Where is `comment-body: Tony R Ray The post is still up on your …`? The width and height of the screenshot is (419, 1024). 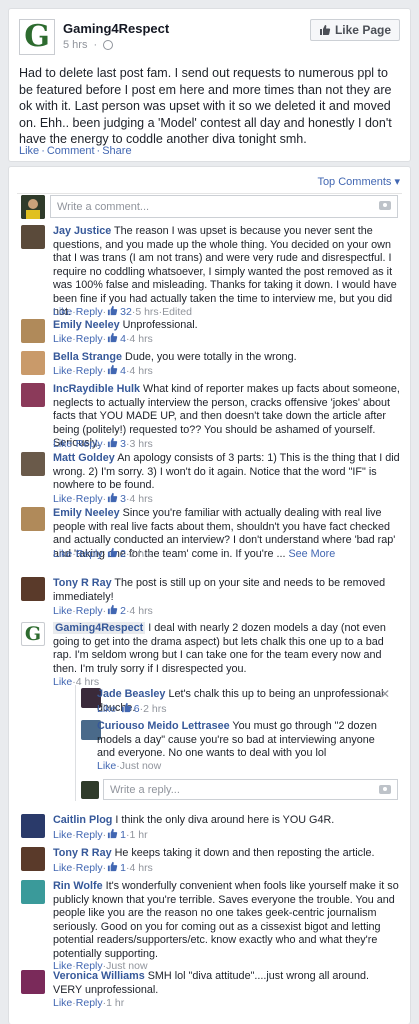
comment-body: Tony R Ray The post is still up on your … is located at coordinates (227, 590).